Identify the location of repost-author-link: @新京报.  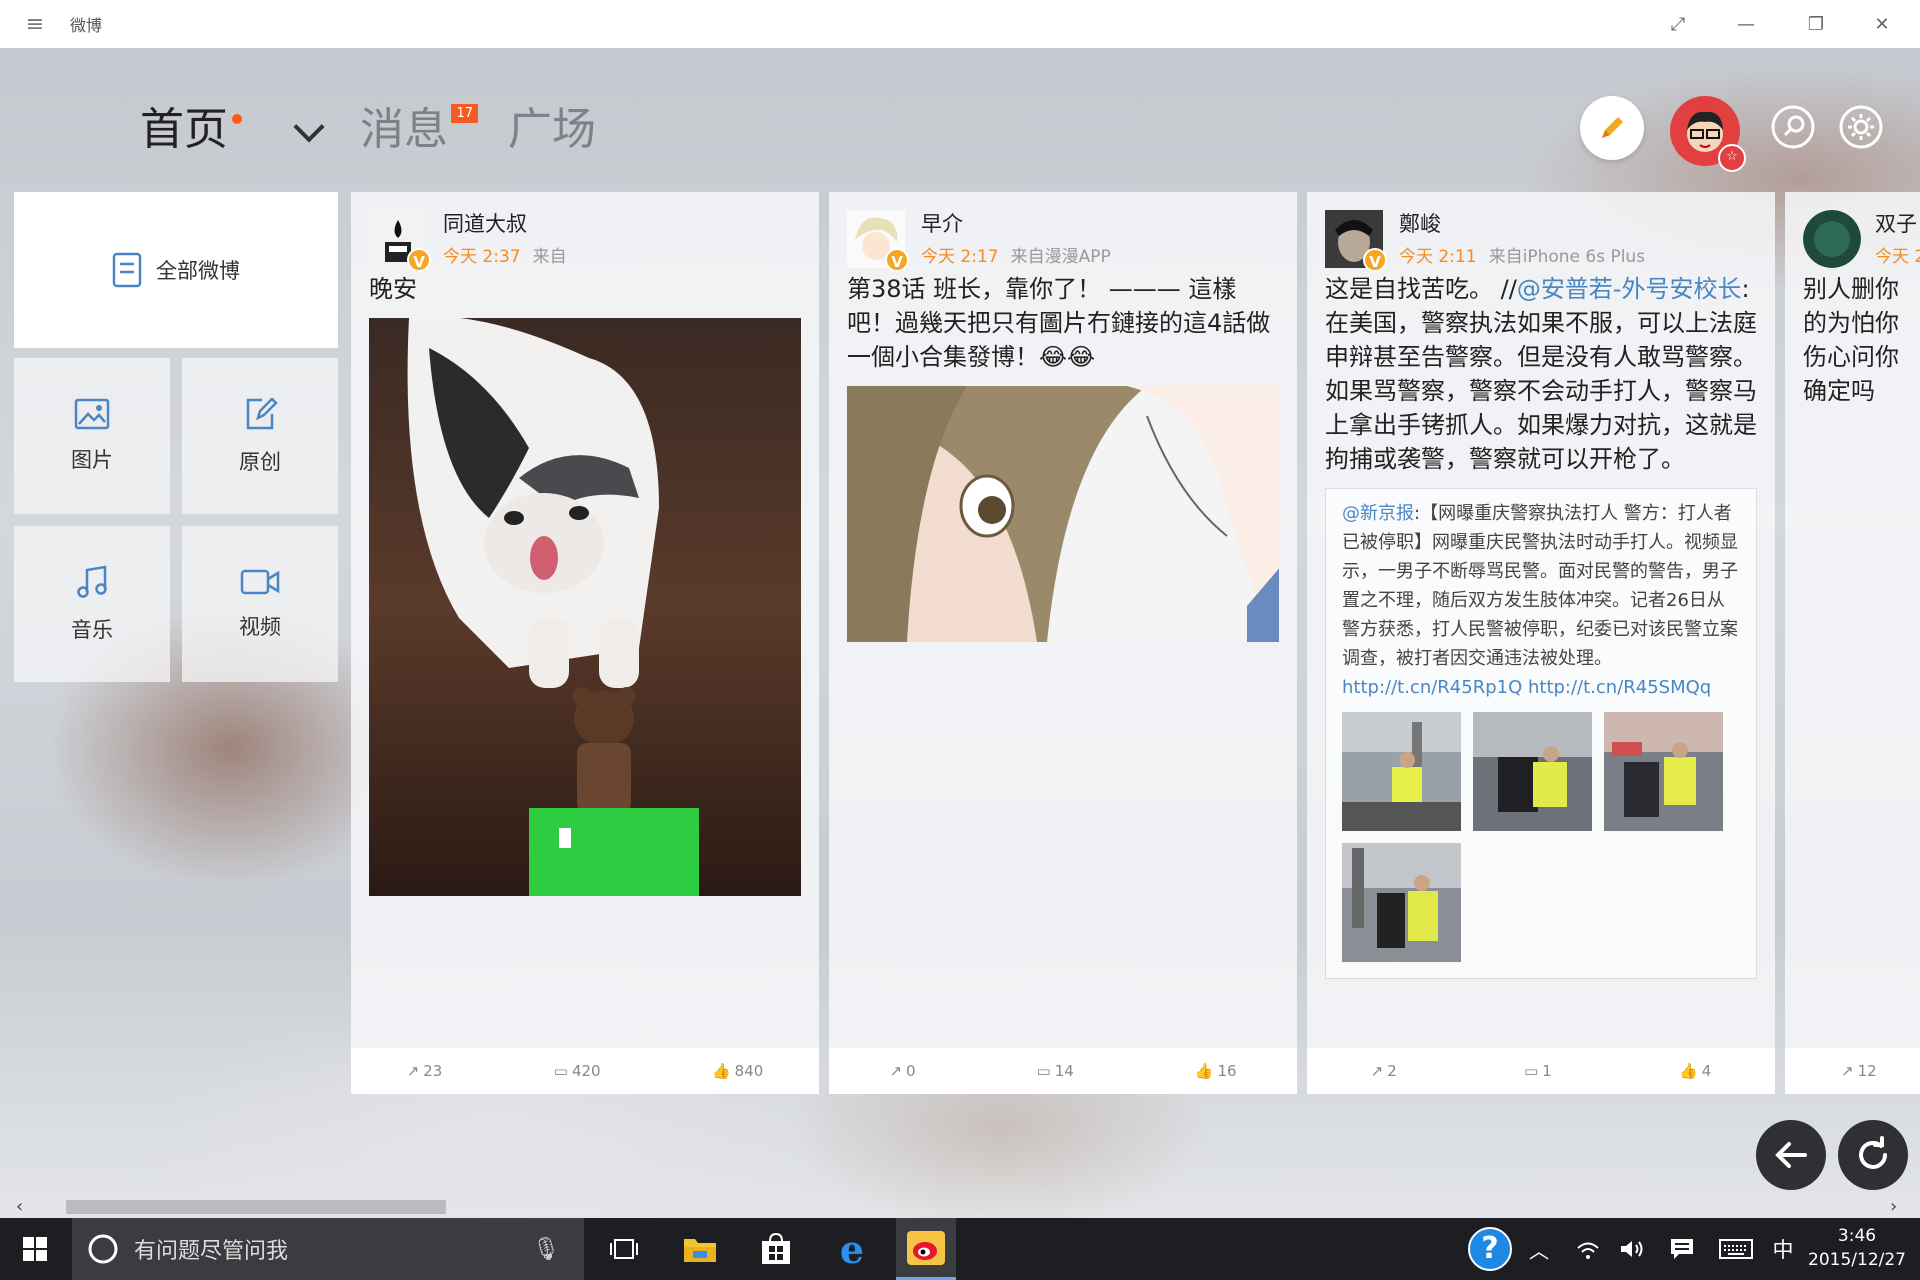
(1378, 513).